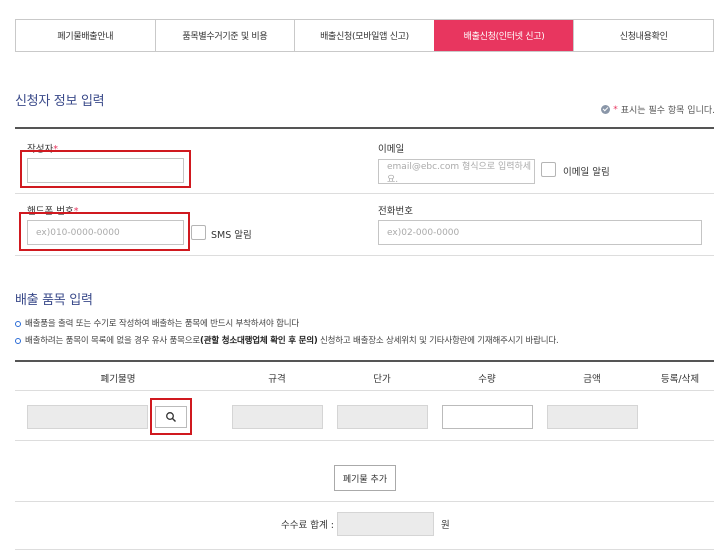 This screenshot has height=556, width=727. Describe the element at coordinates (364, 549) in the screenshot. I see `total-bottom-divider` at that location.